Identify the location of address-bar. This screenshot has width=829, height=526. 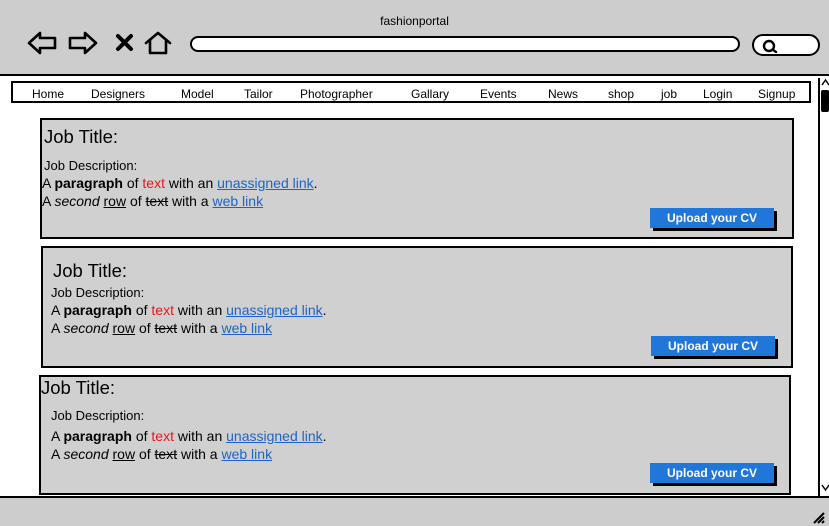
(465, 44).